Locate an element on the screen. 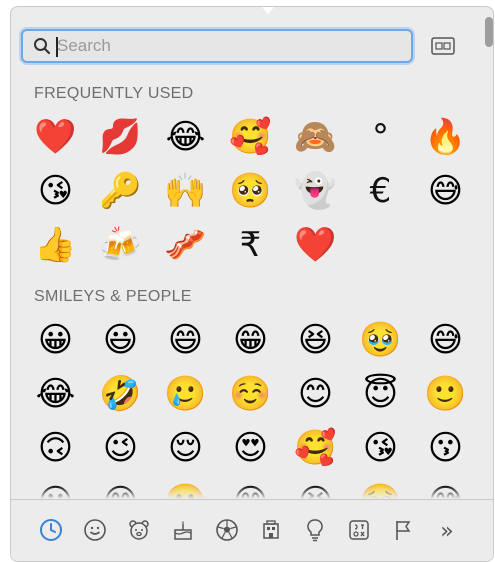 The width and height of the screenshot is (495, 562). emoji-cell: 🤣 is located at coordinates (120, 394).